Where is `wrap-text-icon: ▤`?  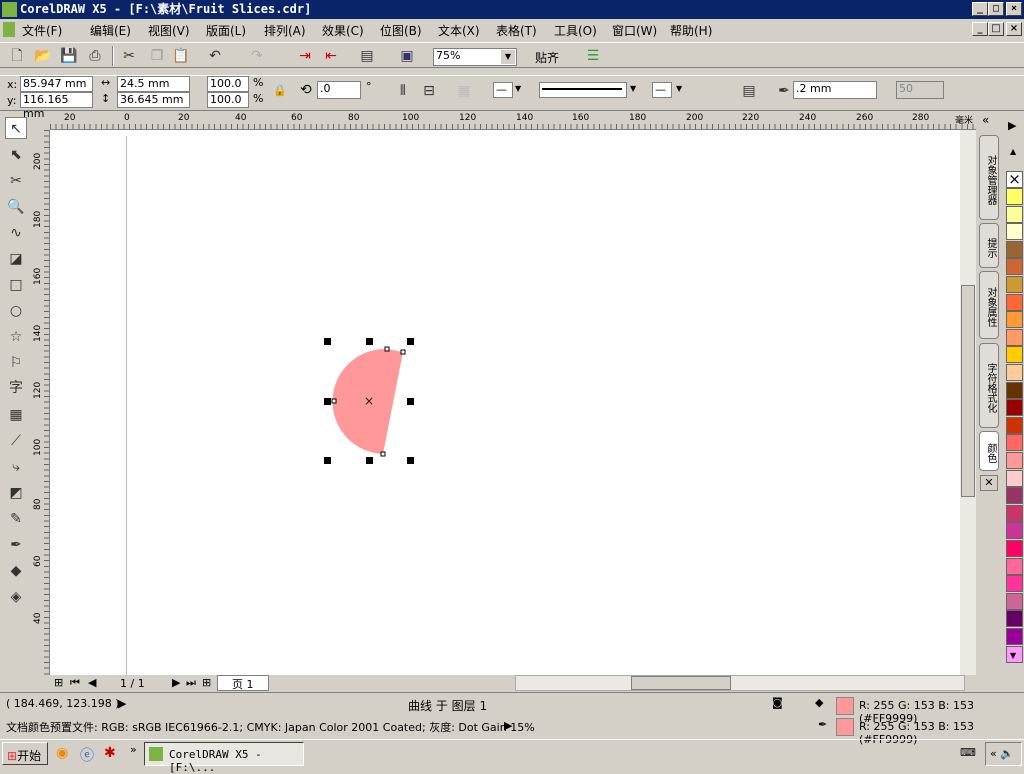 wrap-text-icon: ▤ is located at coordinates (749, 91).